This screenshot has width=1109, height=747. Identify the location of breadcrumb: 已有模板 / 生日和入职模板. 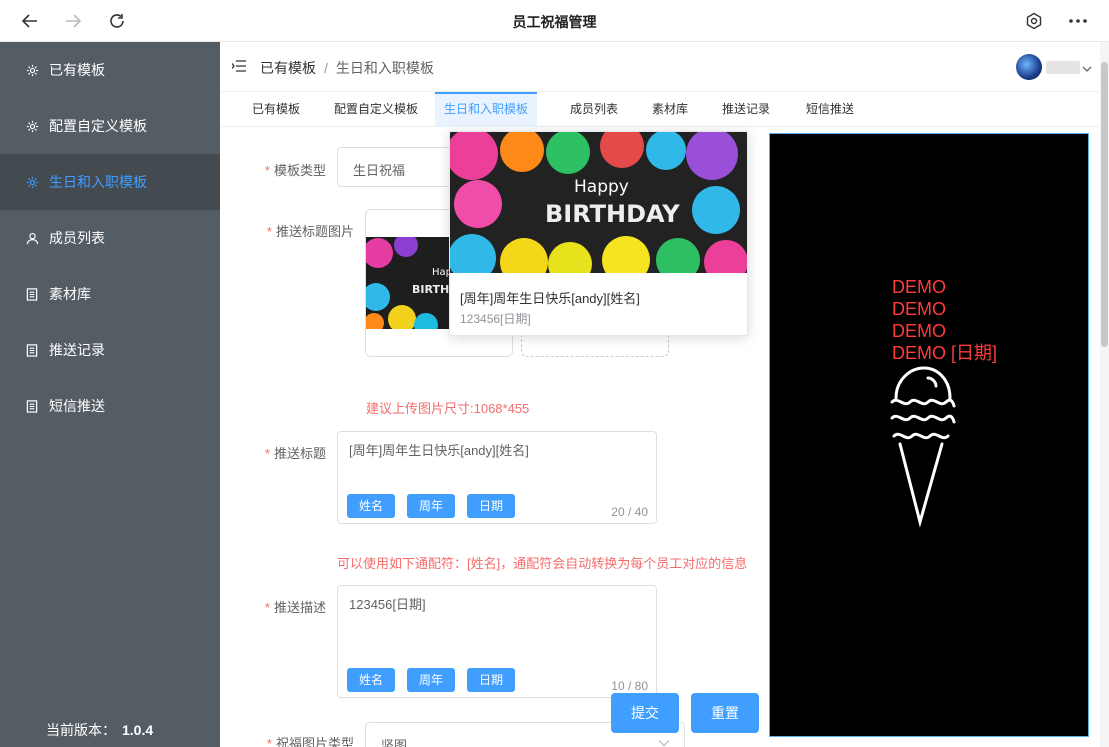
(347, 68).